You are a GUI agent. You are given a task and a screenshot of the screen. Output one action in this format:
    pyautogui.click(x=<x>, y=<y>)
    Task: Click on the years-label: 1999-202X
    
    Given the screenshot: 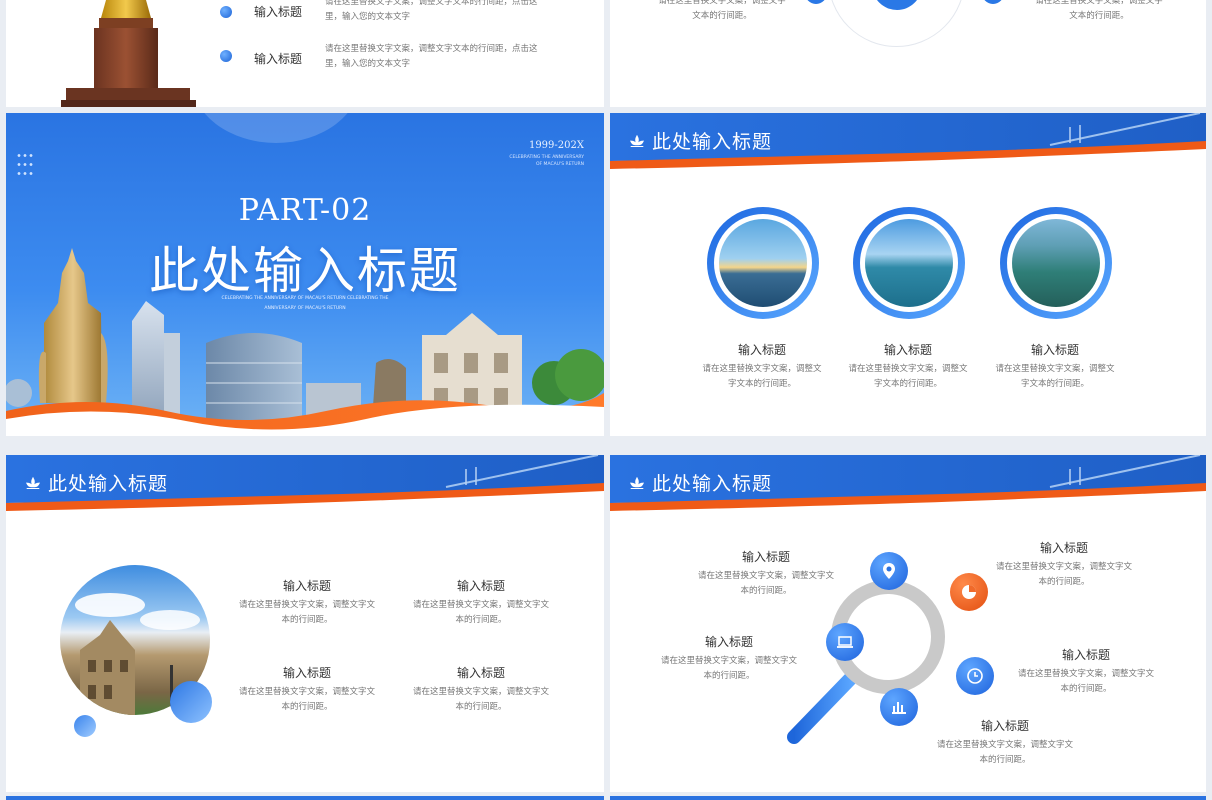 What is the action you would take?
    pyautogui.click(x=556, y=145)
    